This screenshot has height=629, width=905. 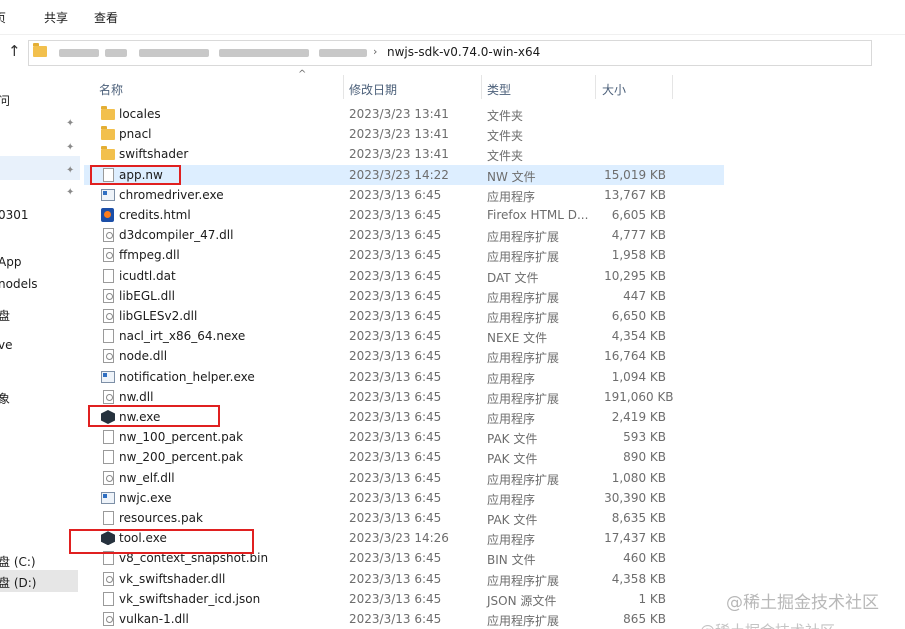 What do you see at coordinates (404, 397) in the screenshot?
I see `file-row: nw.dll 2023/3/13 6:45 应用程序扩展 191,060 KB` at bounding box center [404, 397].